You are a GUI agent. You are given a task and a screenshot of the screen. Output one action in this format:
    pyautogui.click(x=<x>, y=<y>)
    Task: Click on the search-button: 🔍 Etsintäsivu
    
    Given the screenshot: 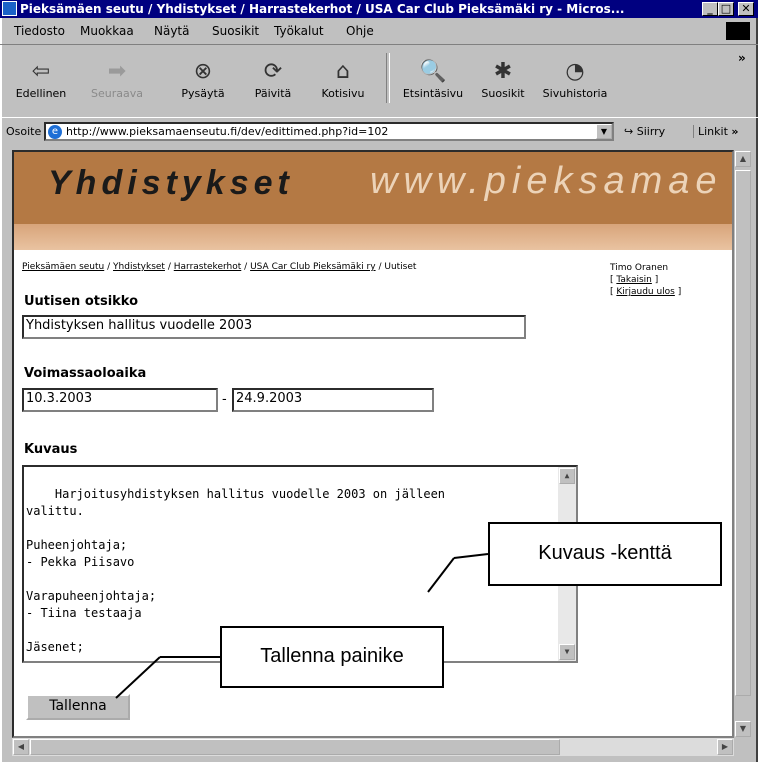 What is the action you would take?
    pyautogui.click(x=433, y=80)
    